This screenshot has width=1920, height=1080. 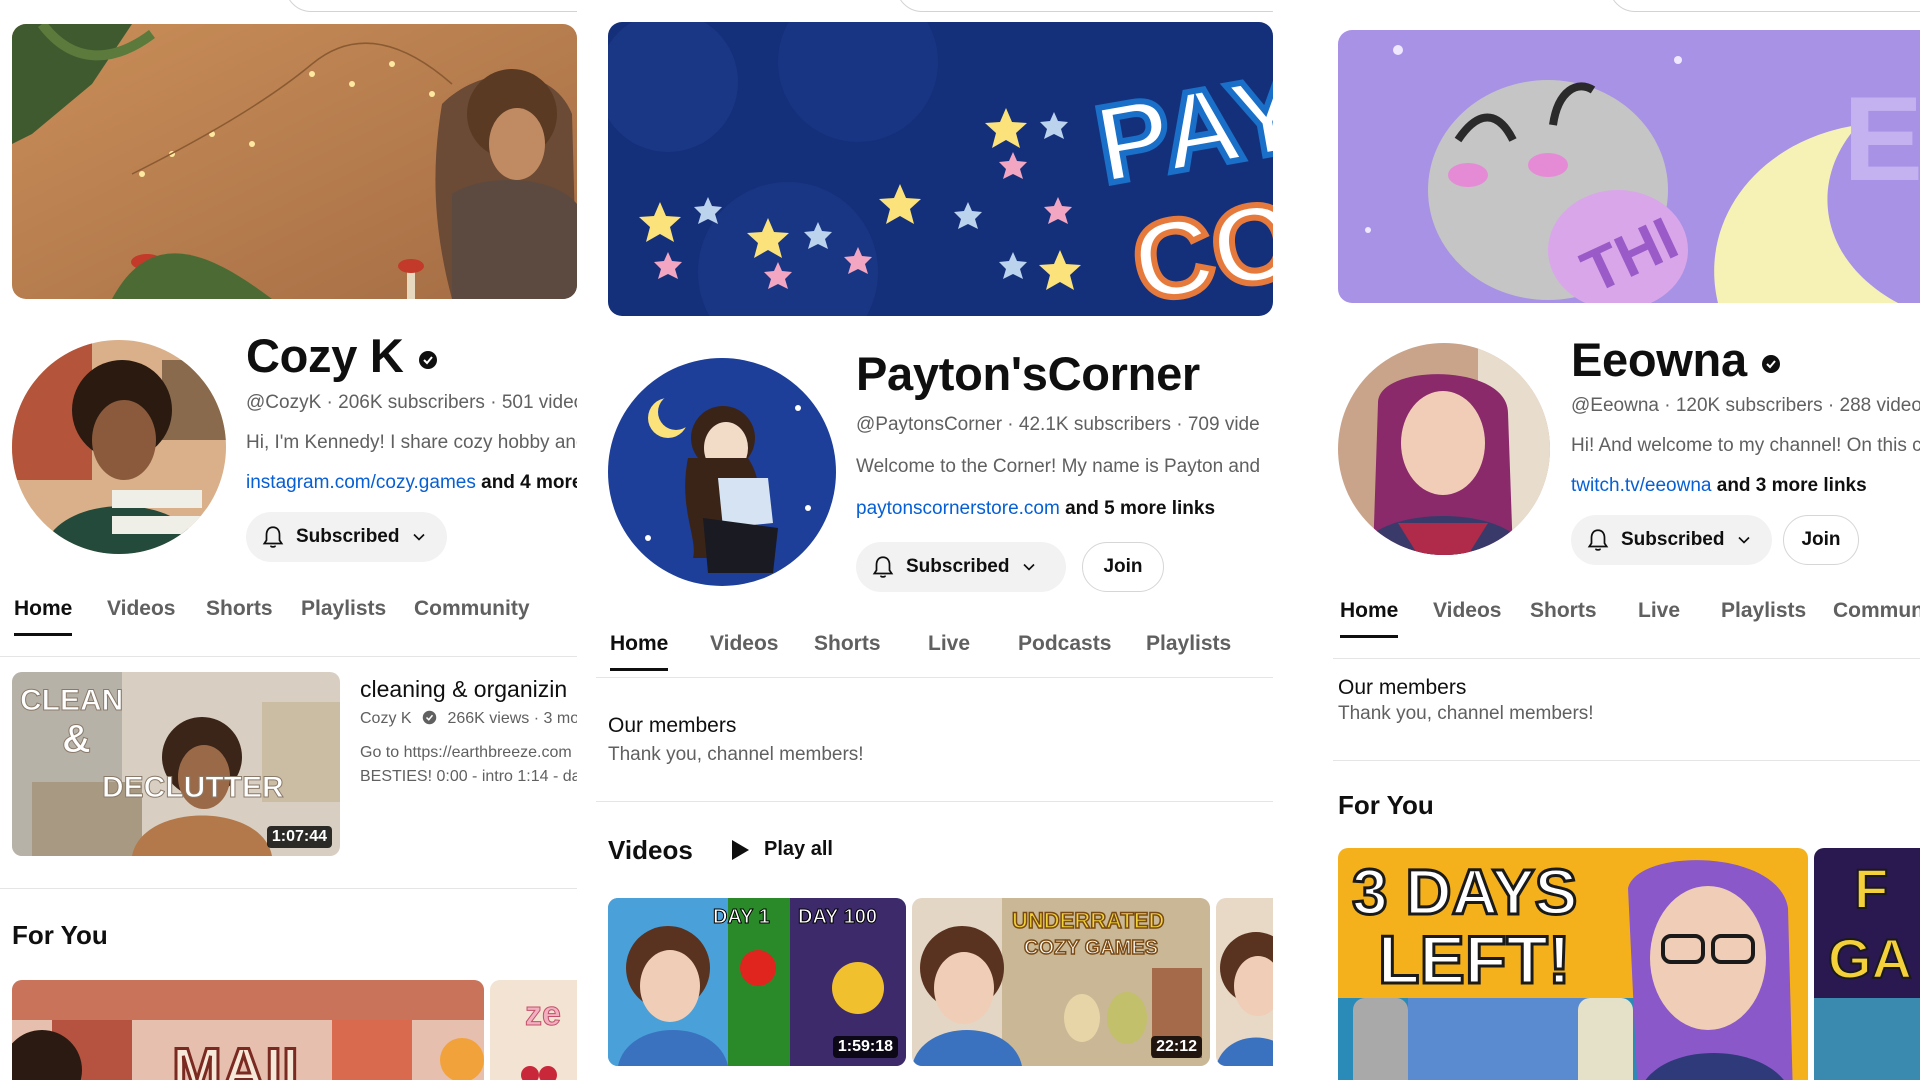 I want to click on tab-podcasts: Podcasts, so click(x=1064, y=644).